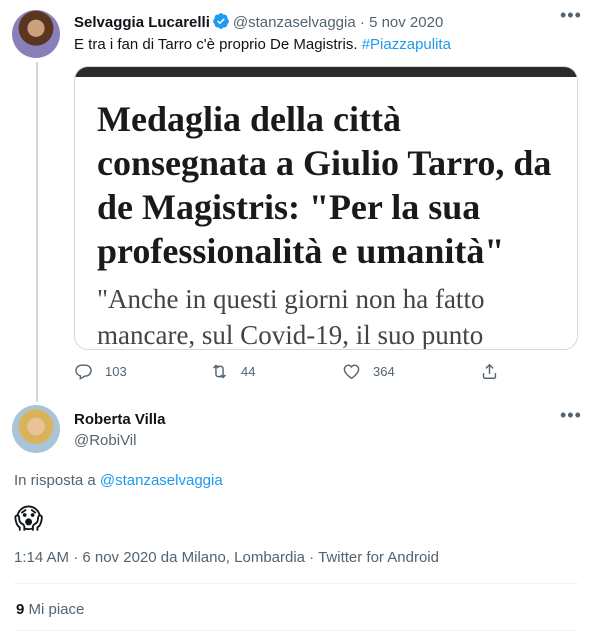 Image resolution: width=590 pixels, height=637 pixels. What do you see at coordinates (232, 371) in the screenshot?
I see `retweet-button: 44` at bounding box center [232, 371].